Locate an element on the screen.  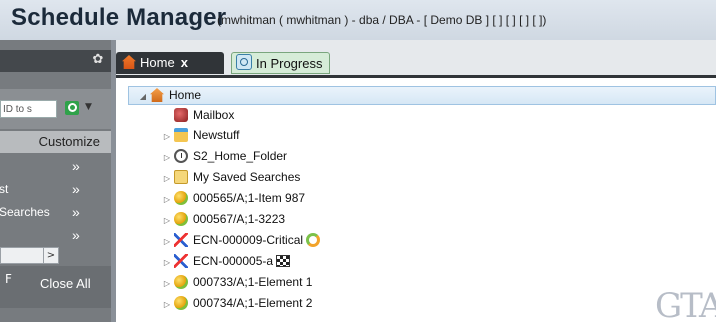
tree-item-label: ECN-000005-a is located at coordinates (233, 261).